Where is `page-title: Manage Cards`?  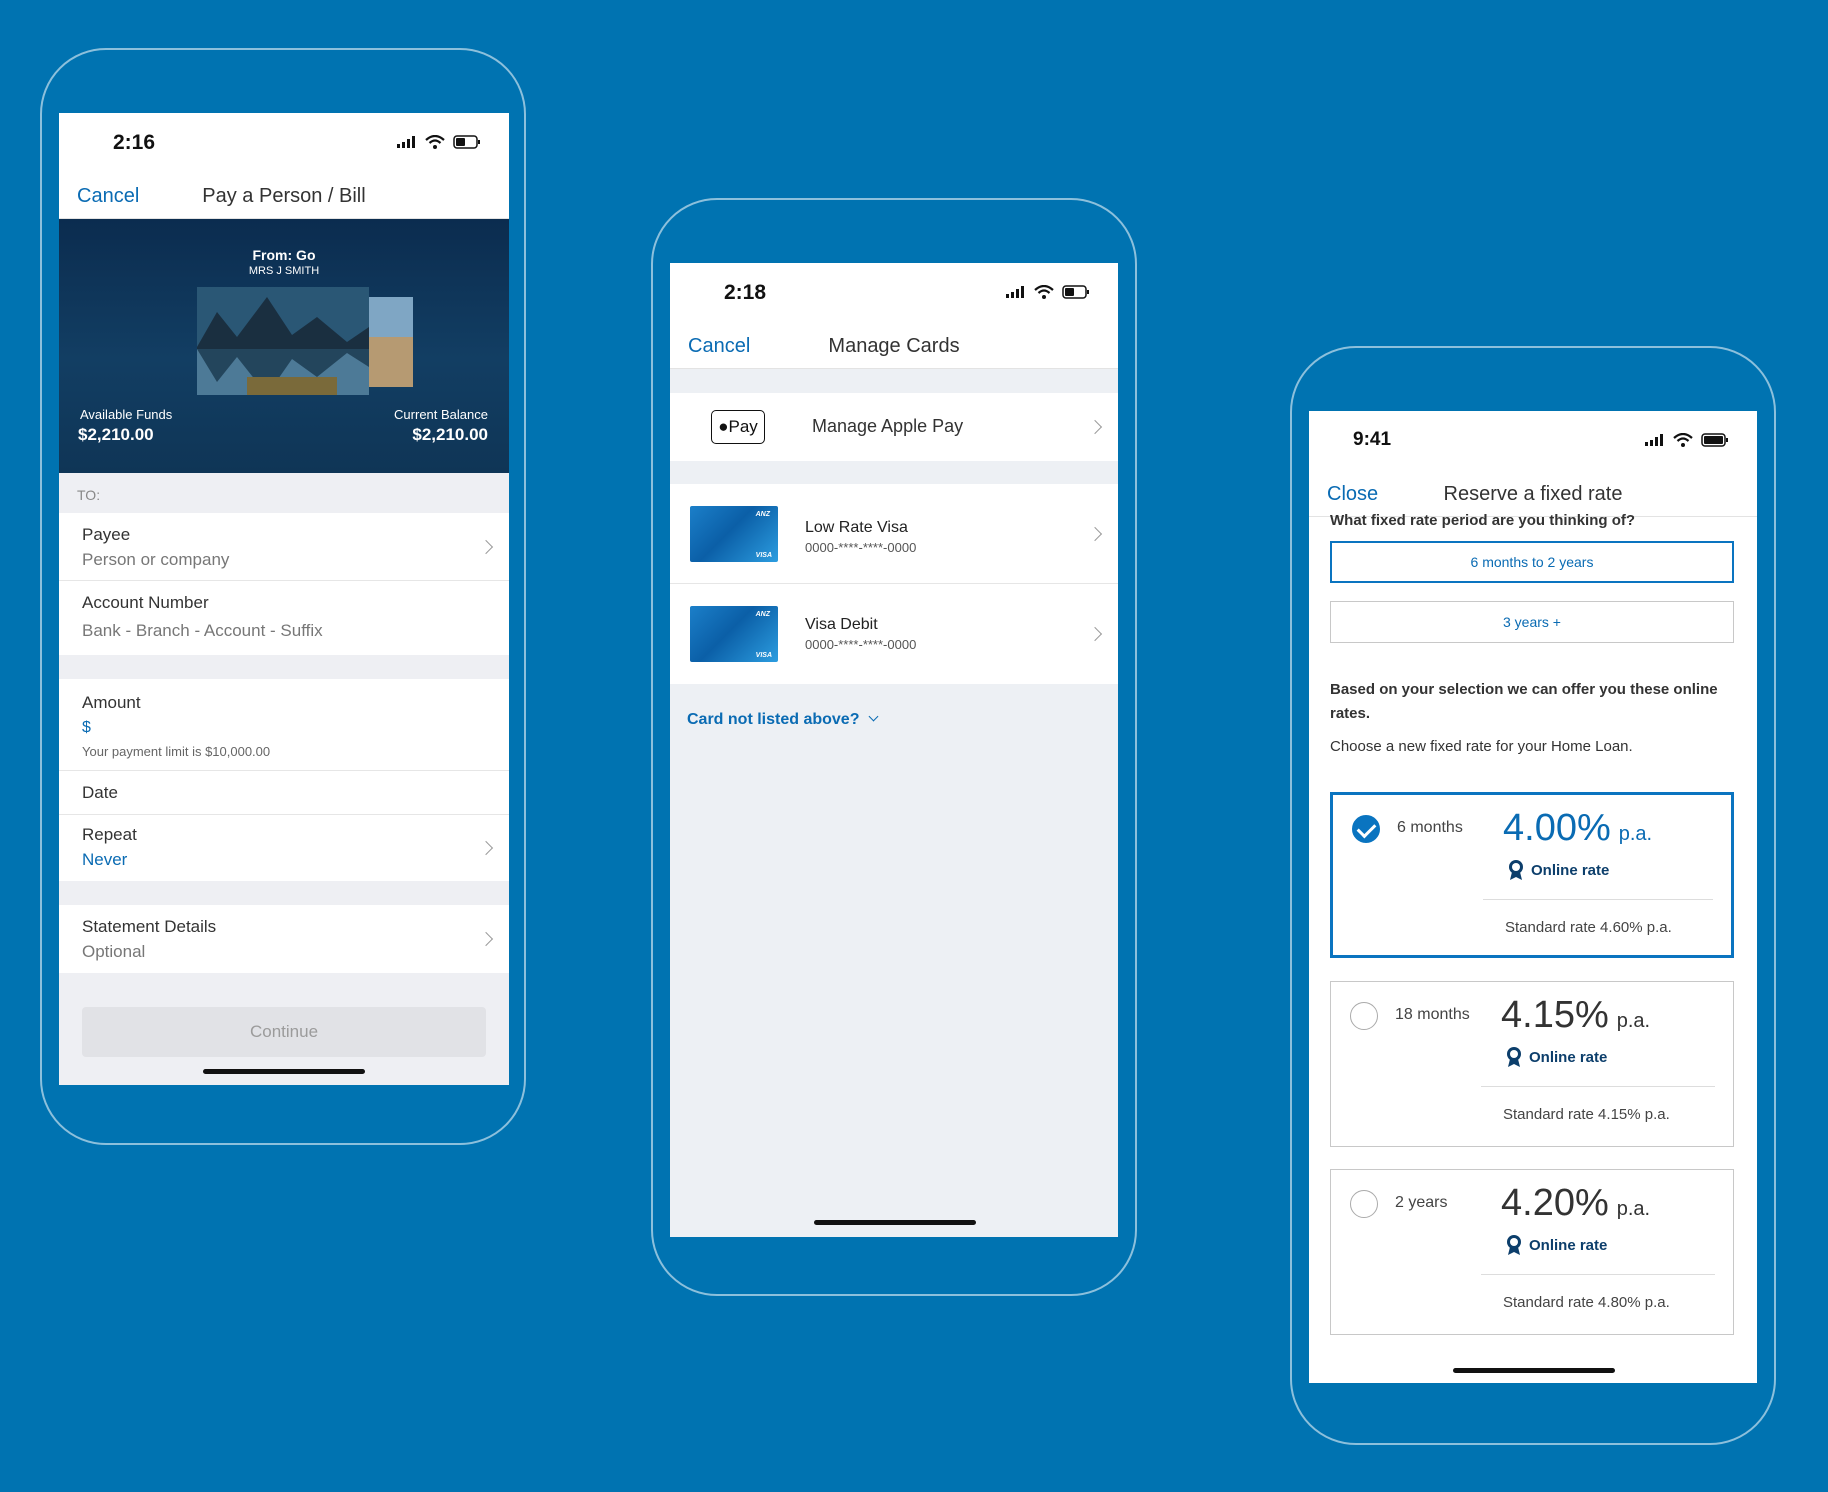 page-title: Manage Cards is located at coordinates (894, 346).